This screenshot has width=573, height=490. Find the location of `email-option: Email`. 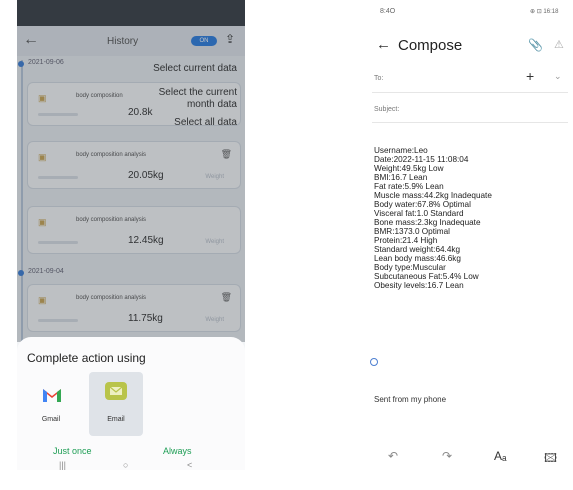

email-option: Email is located at coordinates (116, 404).